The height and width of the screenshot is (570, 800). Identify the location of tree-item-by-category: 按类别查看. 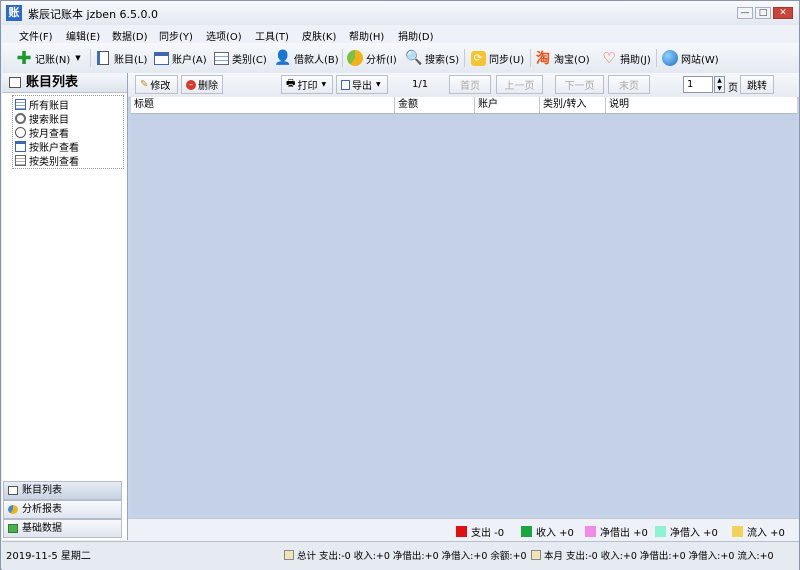
(47, 160).